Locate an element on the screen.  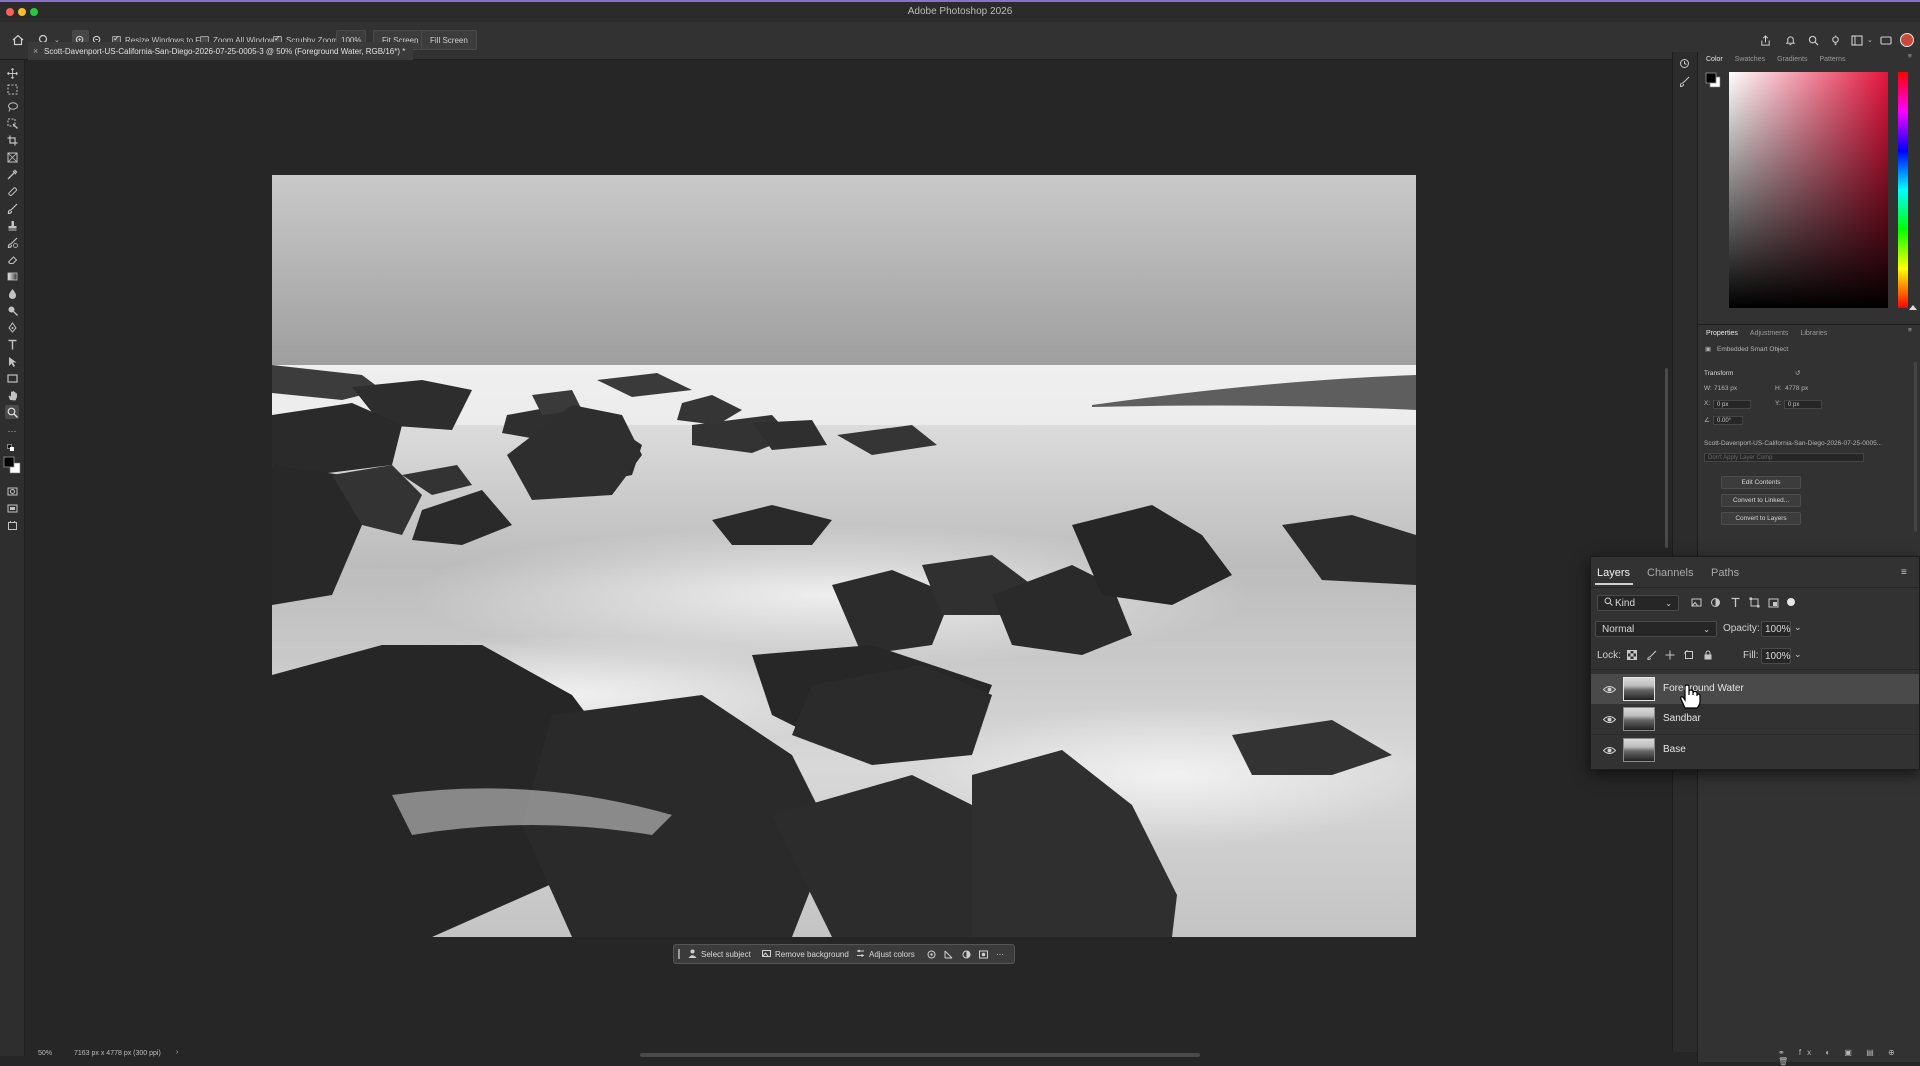
generative-icon is located at coordinates (931, 954).